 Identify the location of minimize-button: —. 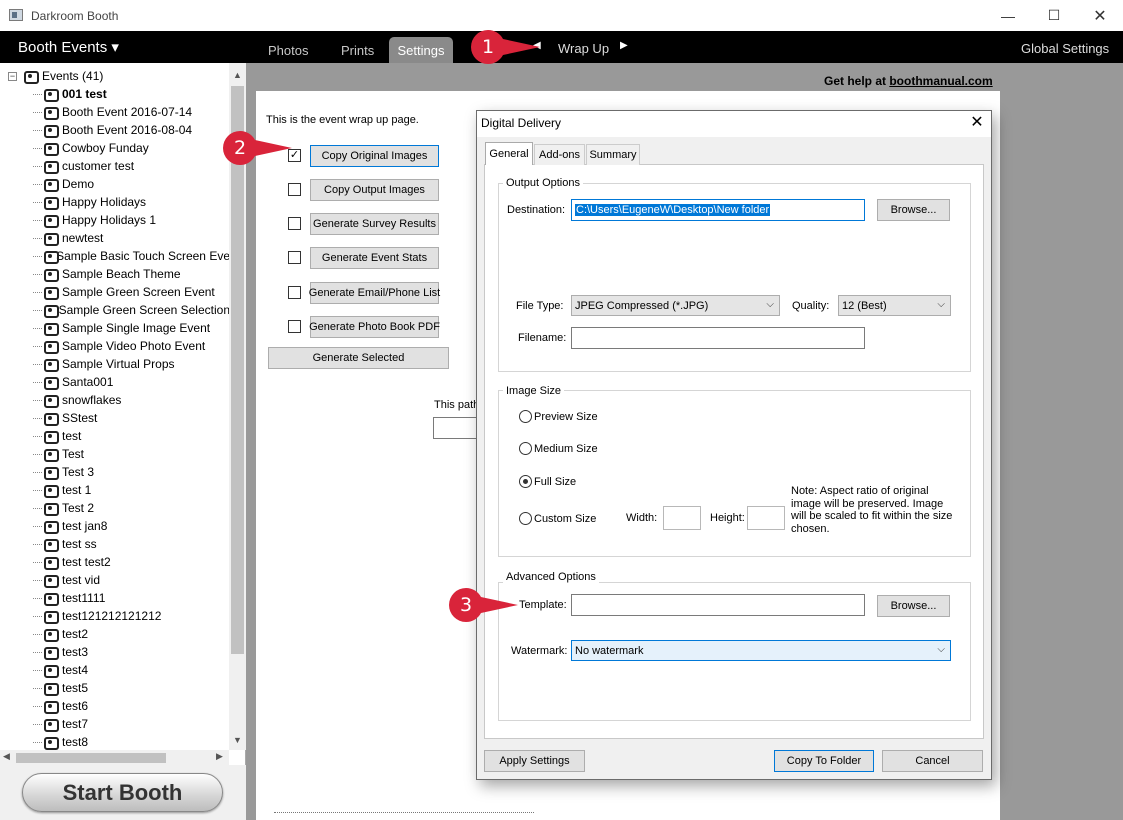
(1008, 15).